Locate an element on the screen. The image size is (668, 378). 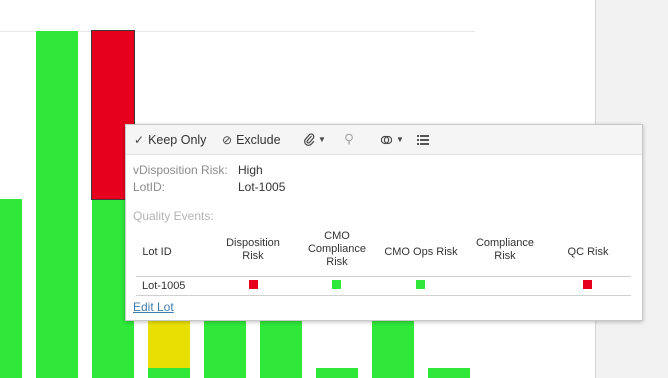
column-header-compliance-risk: Compliance Risk is located at coordinates (505, 249).